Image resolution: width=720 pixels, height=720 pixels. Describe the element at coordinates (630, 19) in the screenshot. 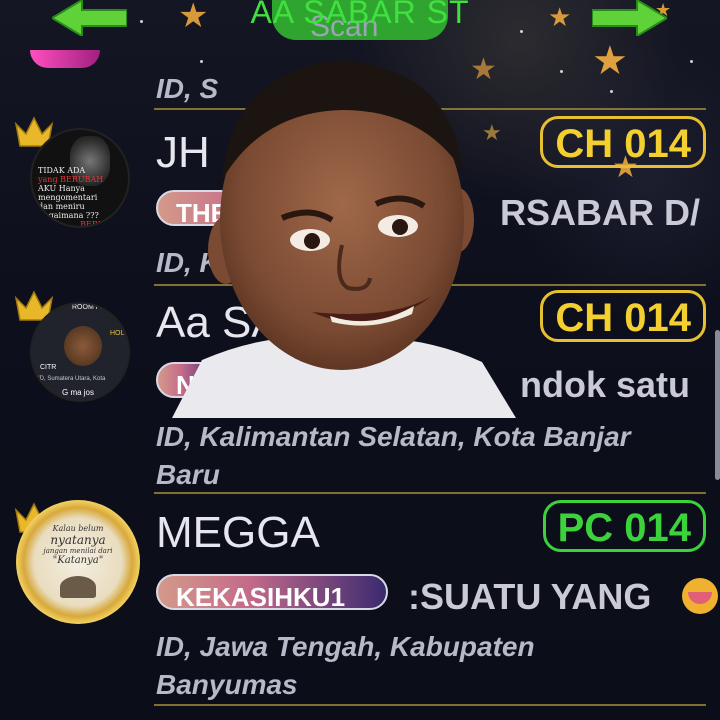

I see `right-arrow-icon` at that location.